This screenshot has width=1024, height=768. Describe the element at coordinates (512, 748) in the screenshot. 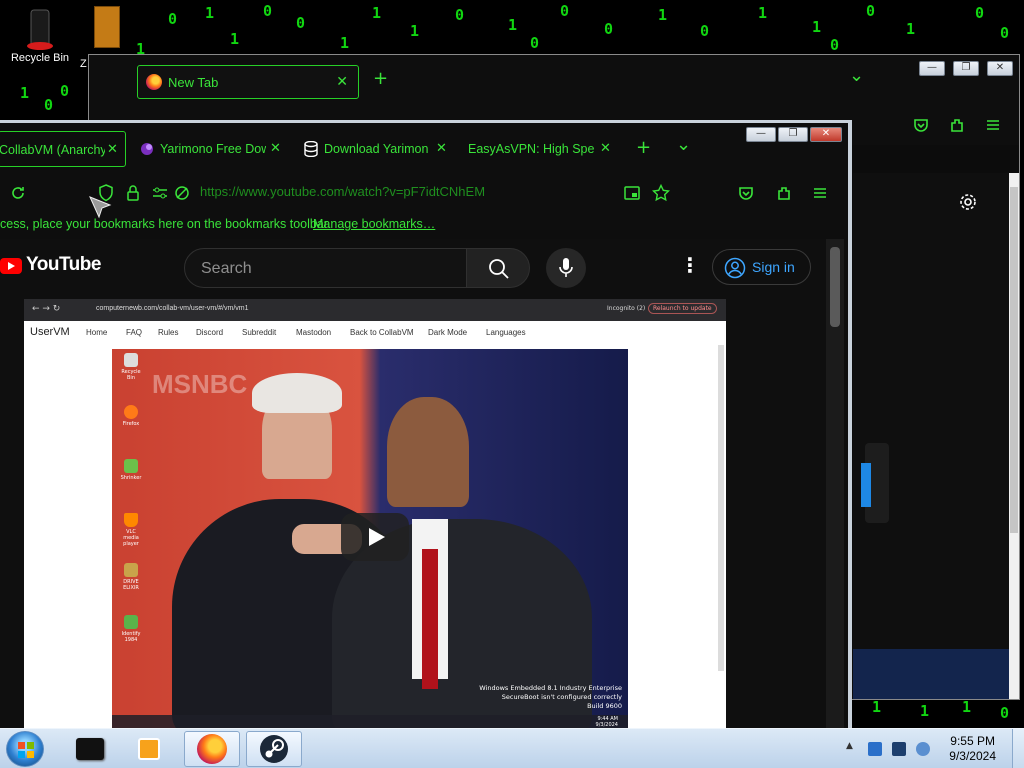

I see `taskbar: ▲ 9:55 PM 9/3/2024` at that location.